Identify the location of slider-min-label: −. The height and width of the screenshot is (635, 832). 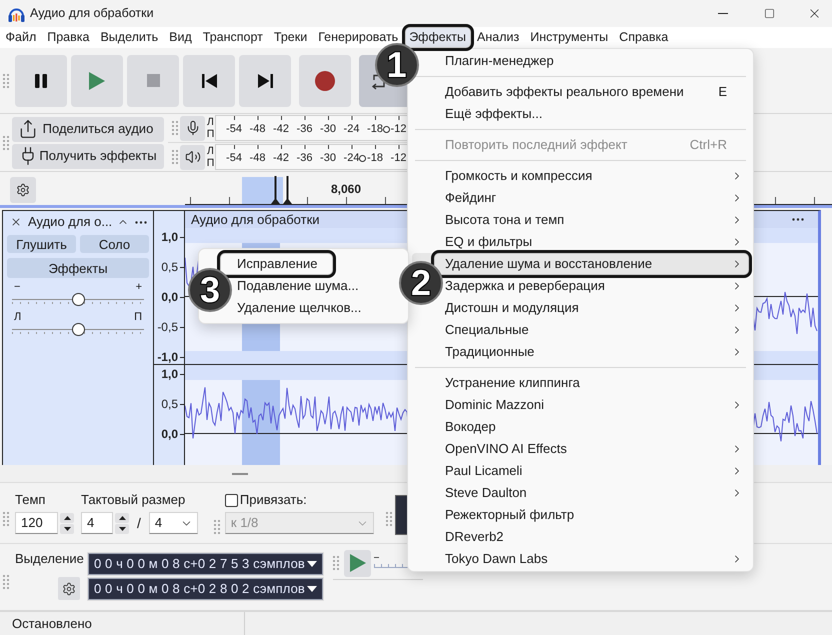
(17, 287).